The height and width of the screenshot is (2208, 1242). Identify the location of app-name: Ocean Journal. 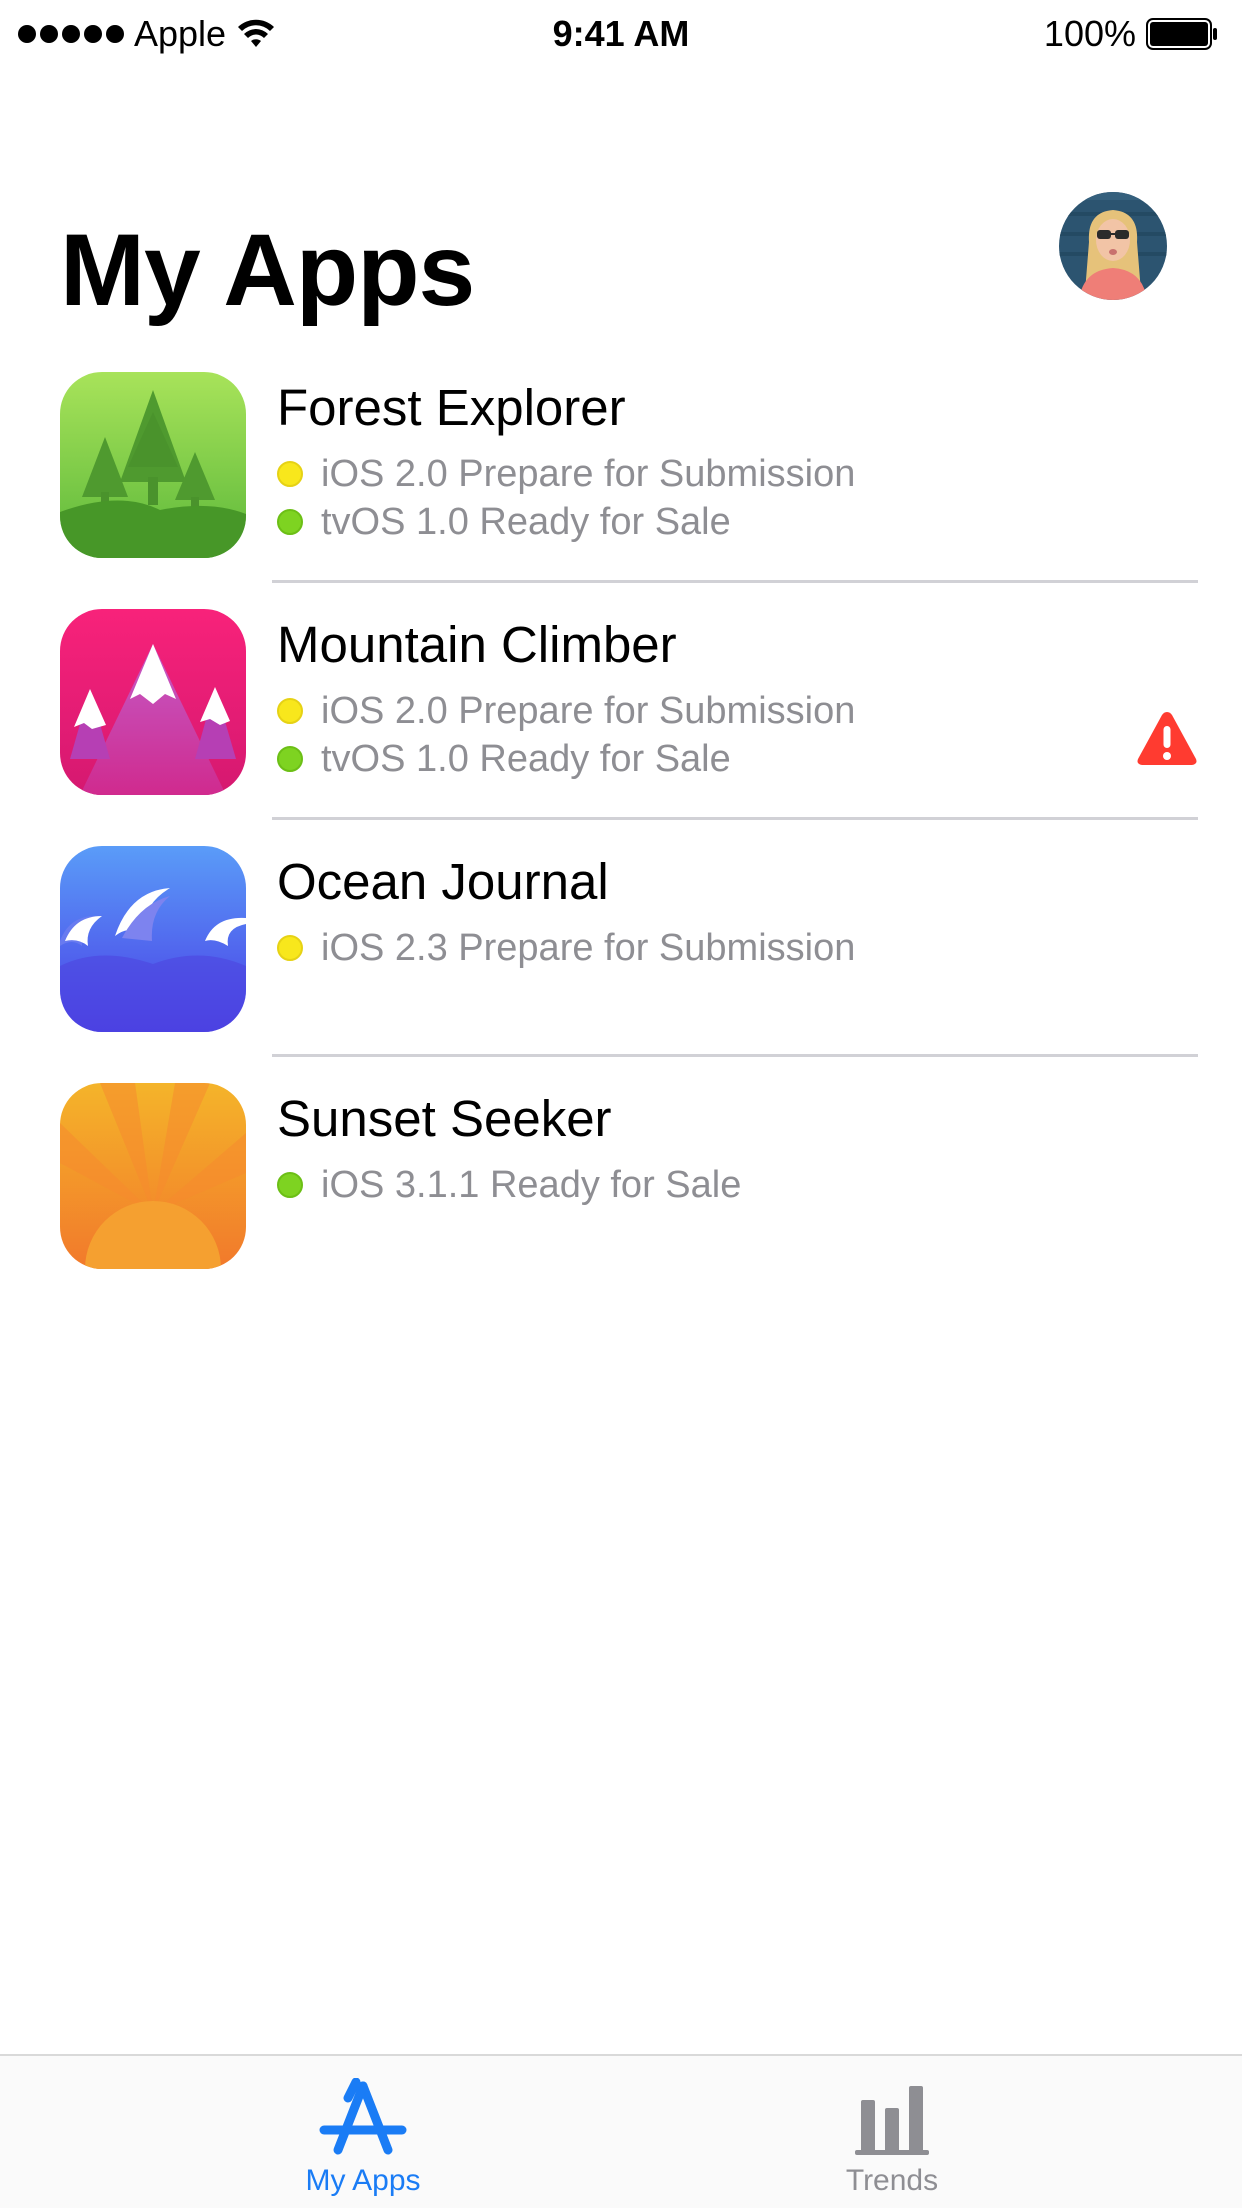
(443, 881).